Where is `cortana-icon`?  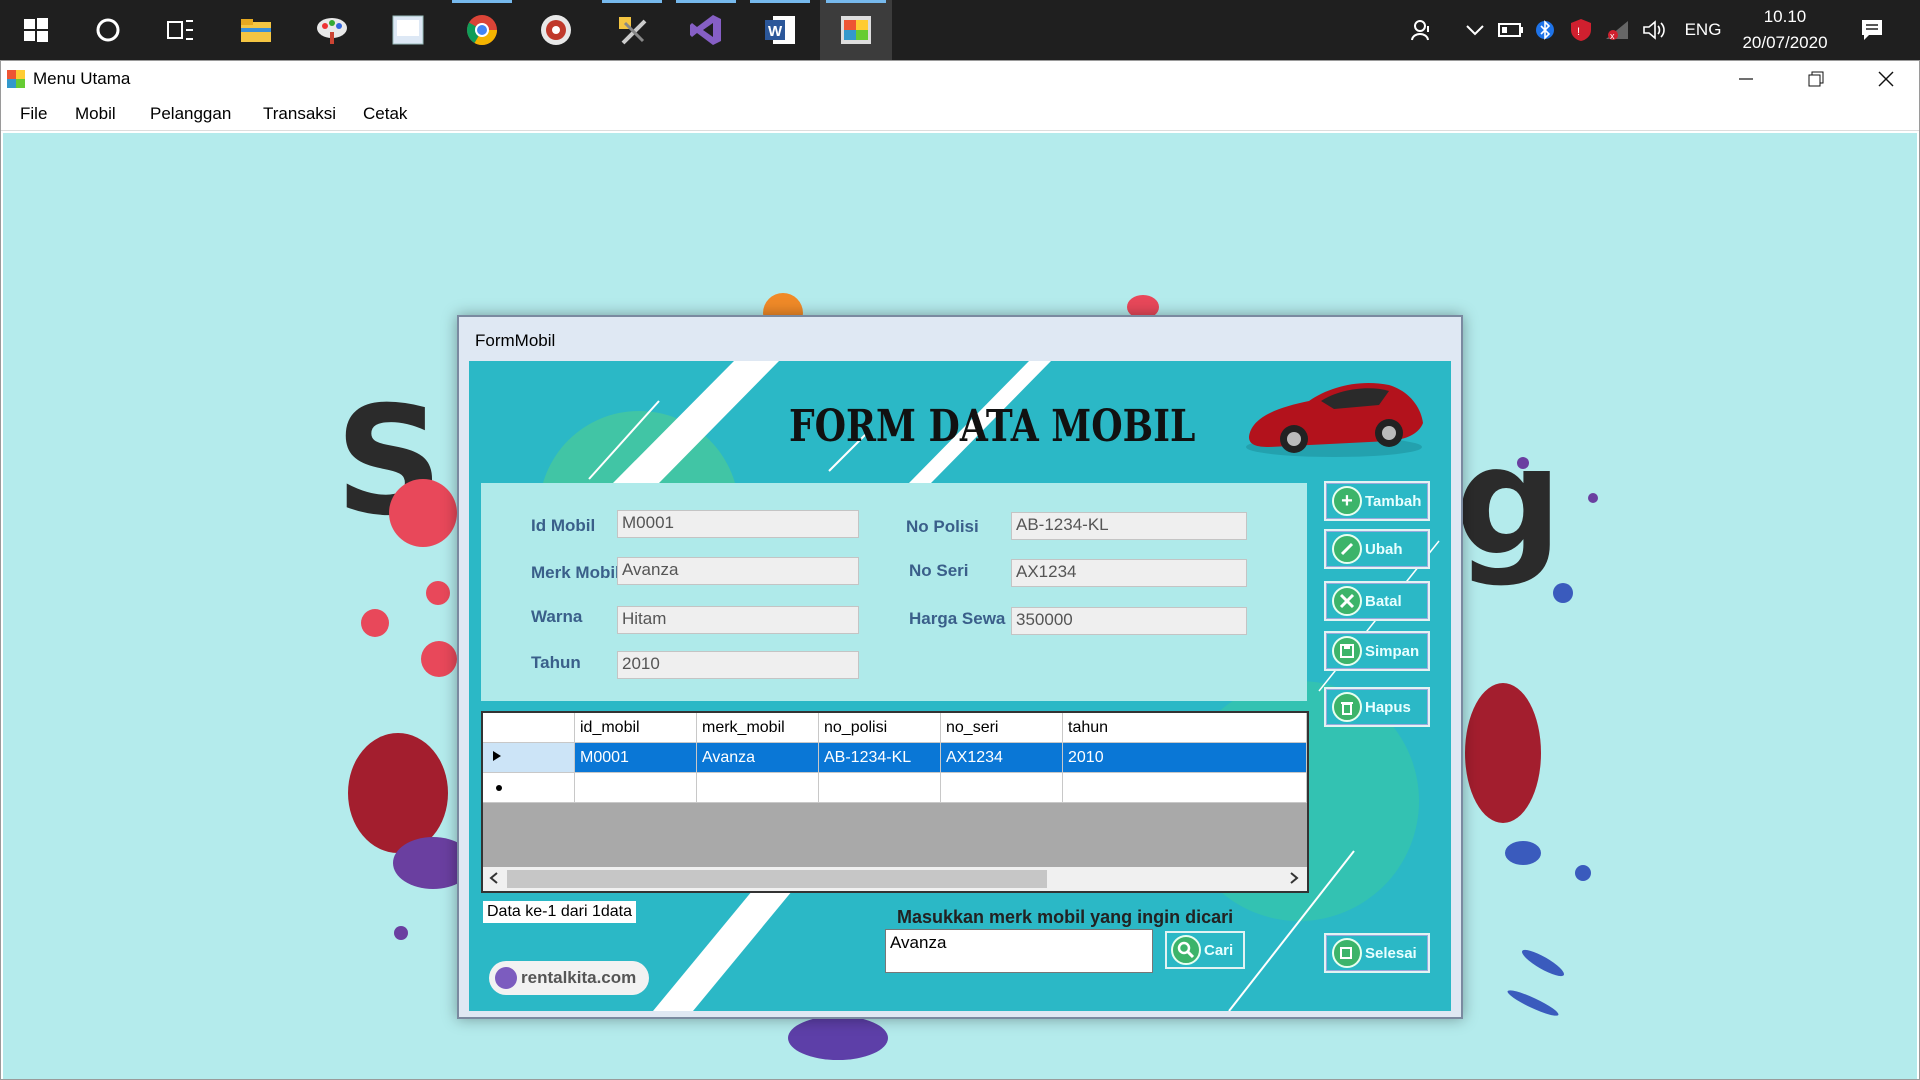
cortana-icon is located at coordinates (108, 30).